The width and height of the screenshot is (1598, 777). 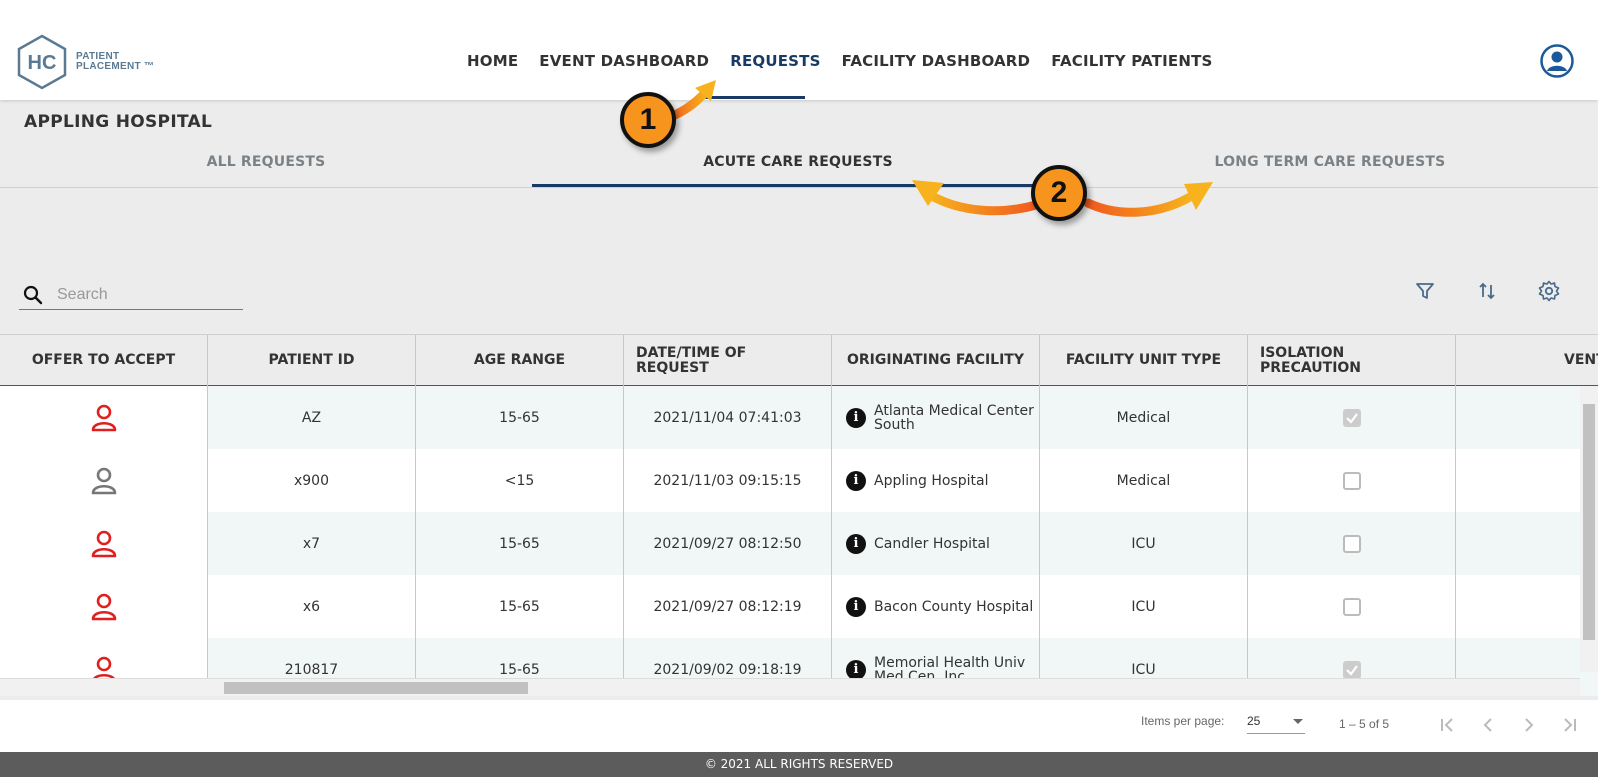 I want to click on items-per-page-value: 25, so click(x=1254, y=721).